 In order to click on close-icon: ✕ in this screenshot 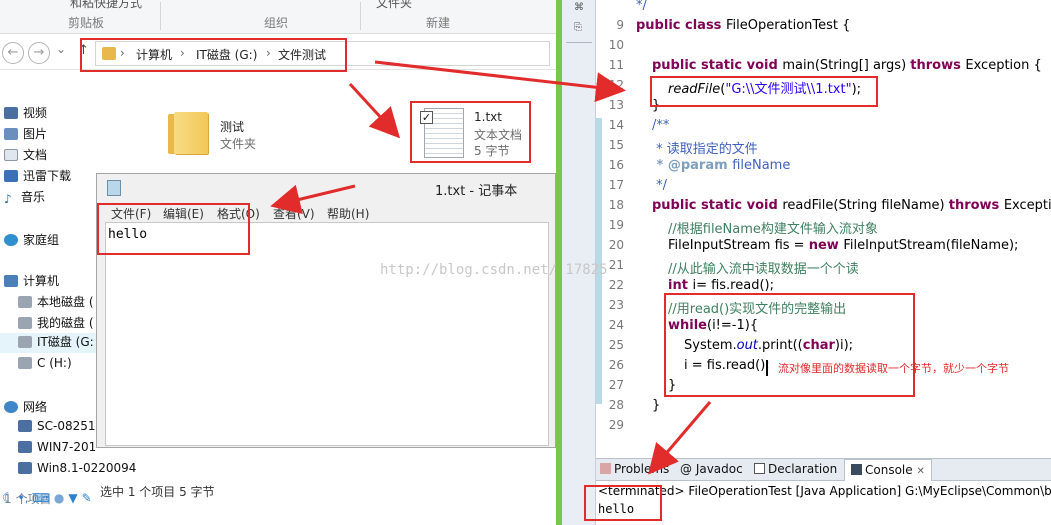, I will do `click(920, 471)`.